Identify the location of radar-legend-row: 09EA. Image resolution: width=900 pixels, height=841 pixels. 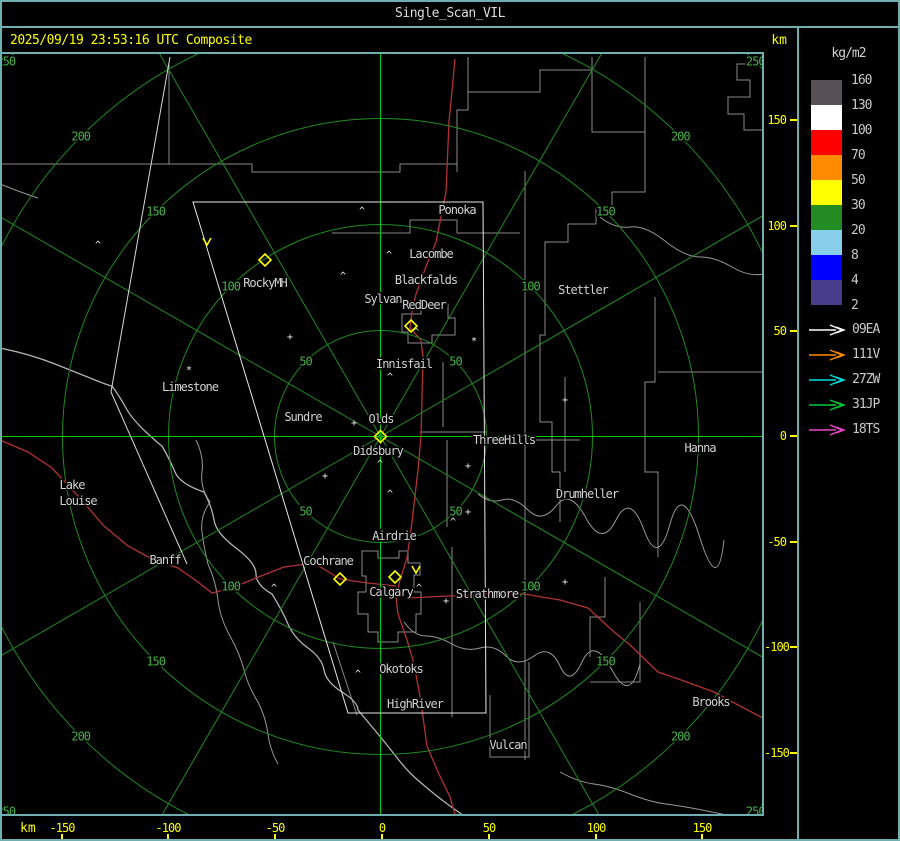
(848, 330).